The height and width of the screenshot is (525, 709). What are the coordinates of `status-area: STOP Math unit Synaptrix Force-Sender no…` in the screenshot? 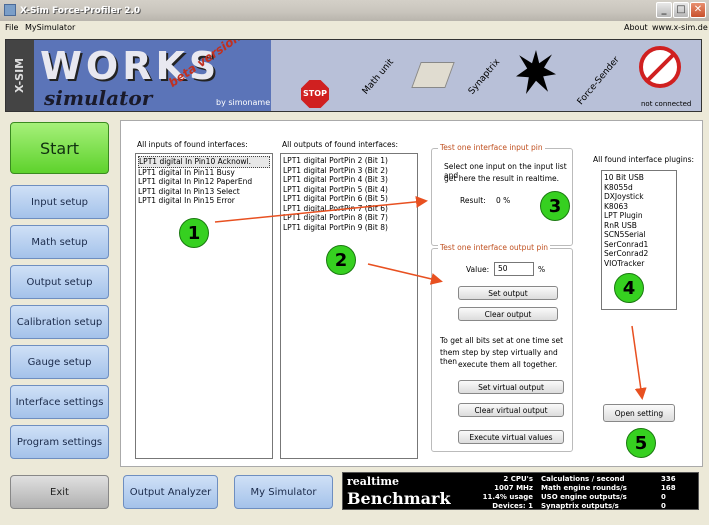 It's located at (486, 75).